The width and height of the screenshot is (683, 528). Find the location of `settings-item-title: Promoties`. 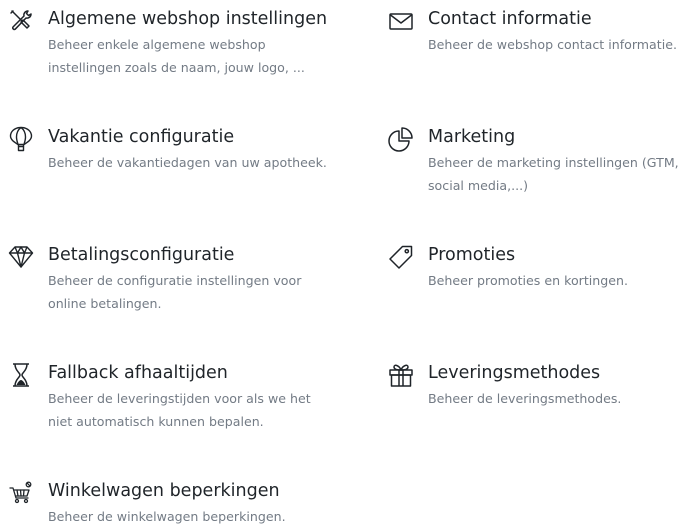

settings-item-title: Promoties is located at coordinates (472, 255).